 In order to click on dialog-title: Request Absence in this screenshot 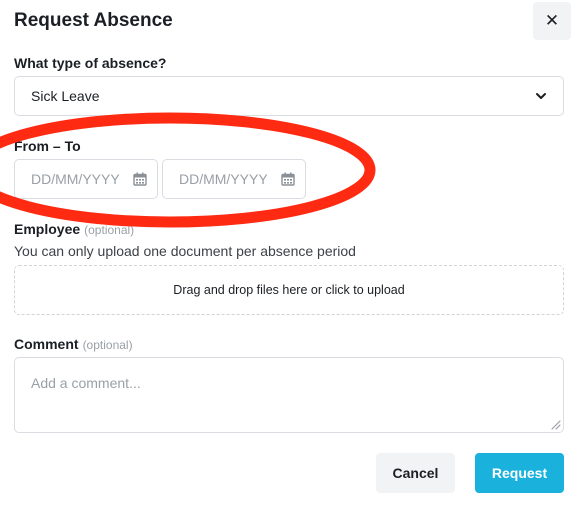, I will do `click(93, 20)`.